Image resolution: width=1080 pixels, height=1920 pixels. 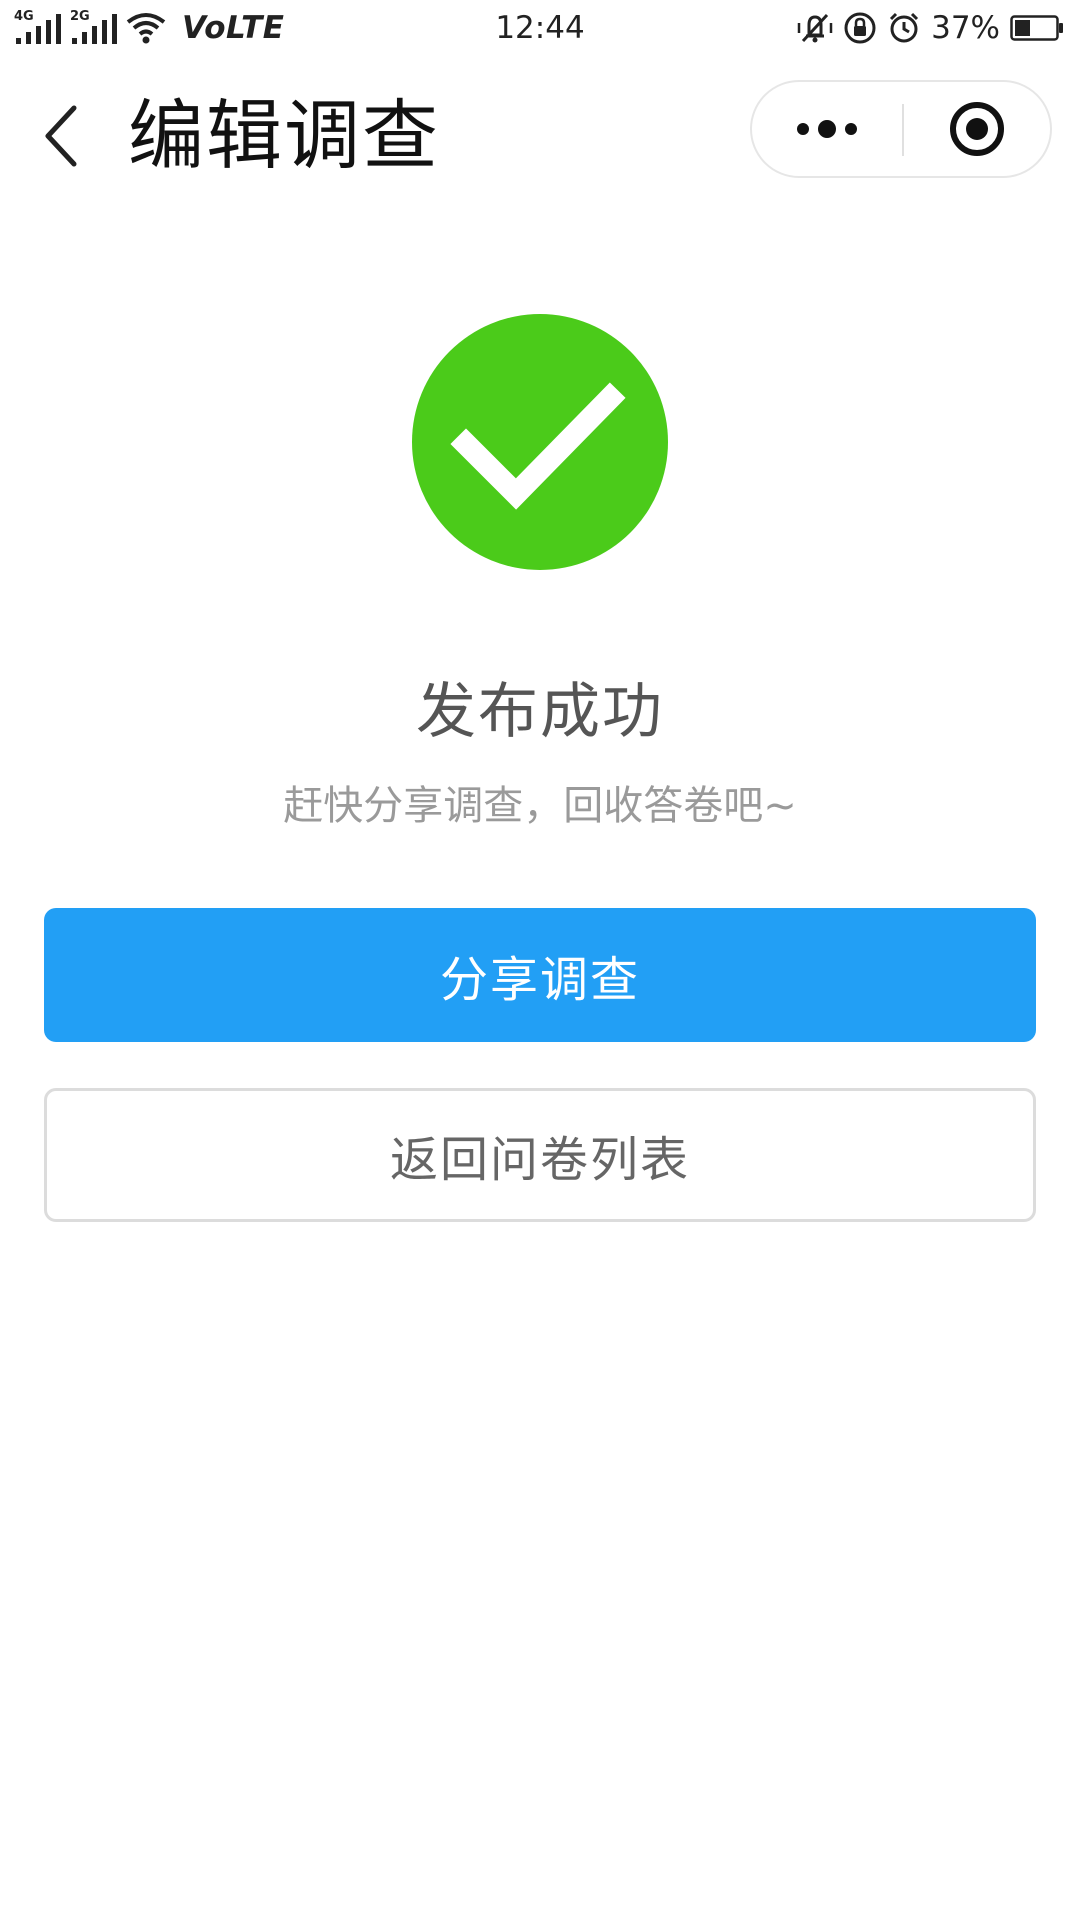 I want to click on signal-group-2: 2G, so click(x=95, y=28).